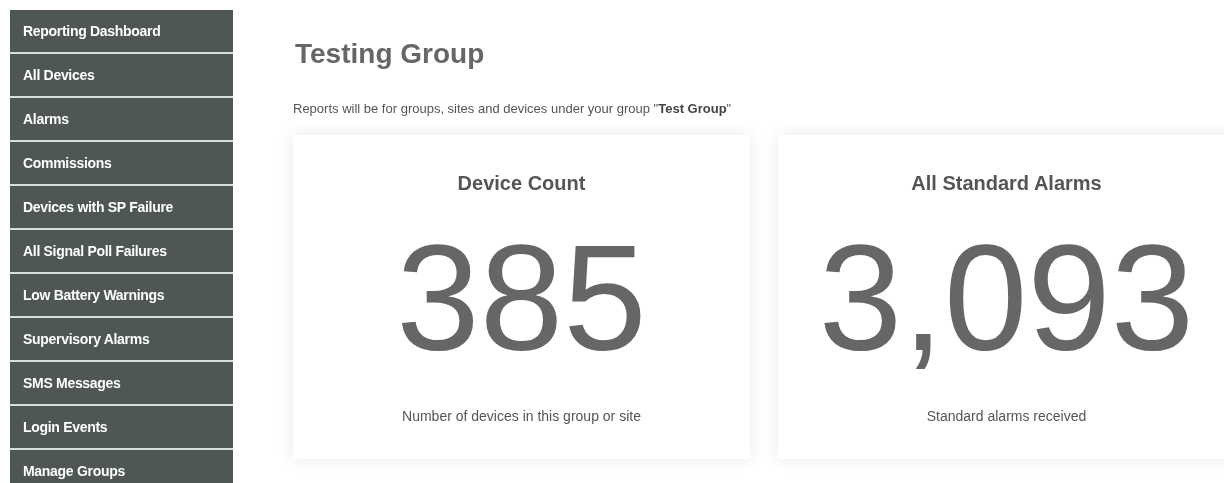  I want to click on sidebar-item: Alarms, so click(121, 120).